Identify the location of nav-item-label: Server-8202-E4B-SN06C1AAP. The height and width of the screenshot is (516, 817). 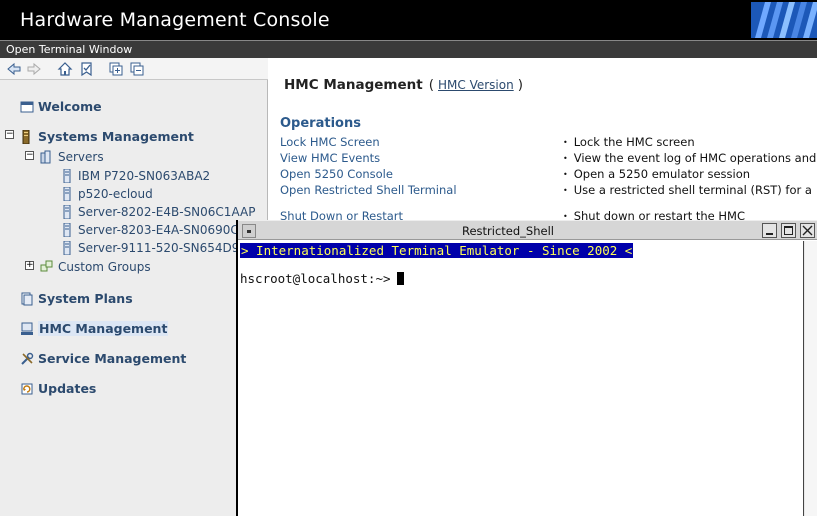
(167, 211).